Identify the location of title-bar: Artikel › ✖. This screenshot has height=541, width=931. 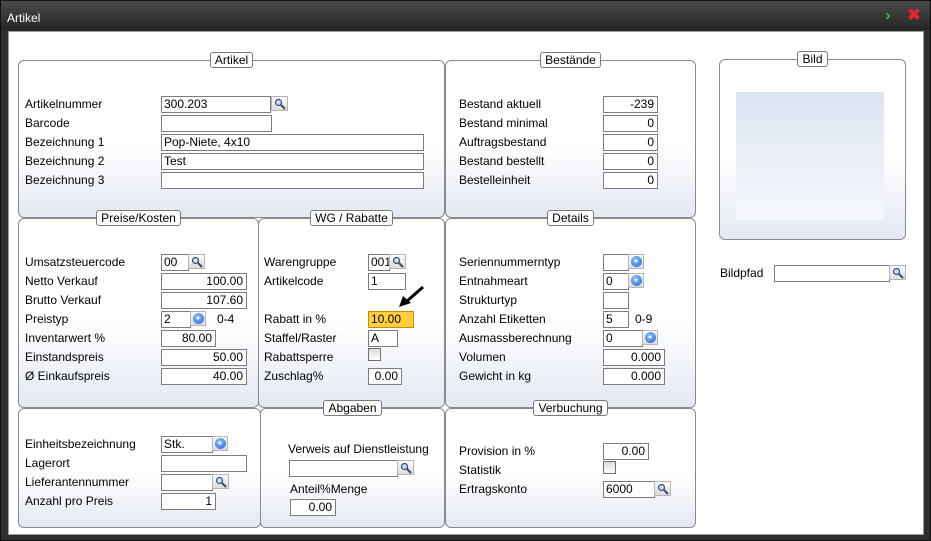
(465, 15).